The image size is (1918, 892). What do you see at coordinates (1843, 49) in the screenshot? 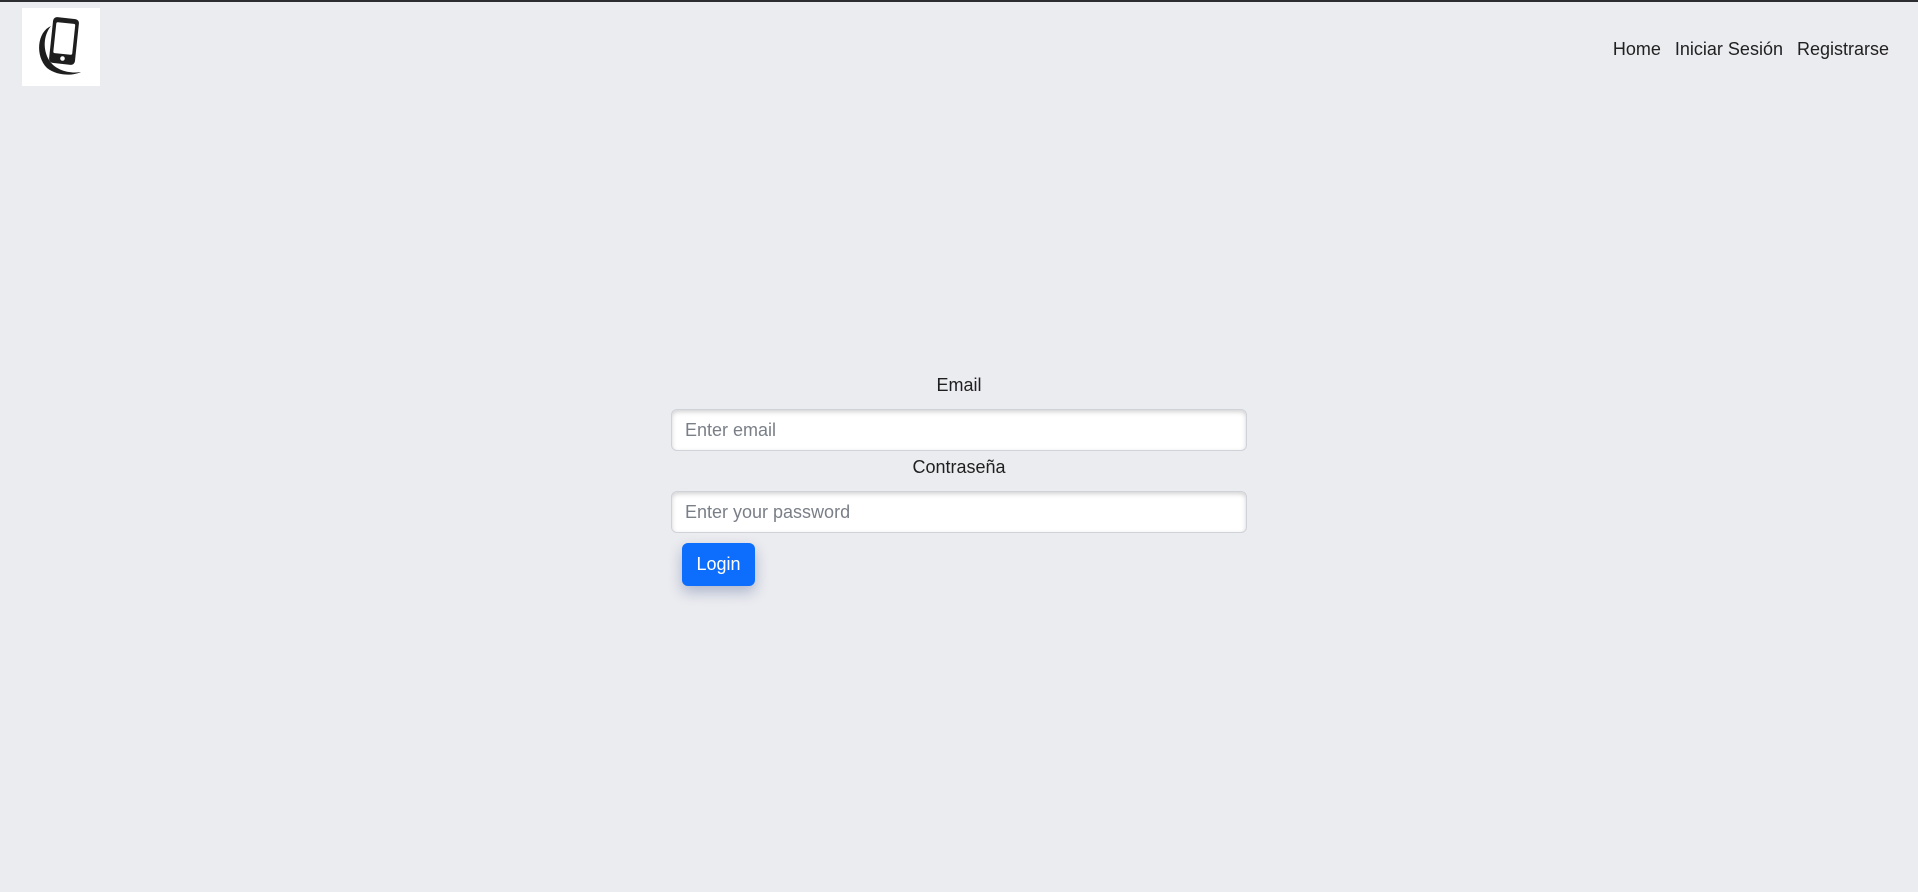
I see `nav-link-registrarse: Registrarse` at bounding box center [1843, 49].